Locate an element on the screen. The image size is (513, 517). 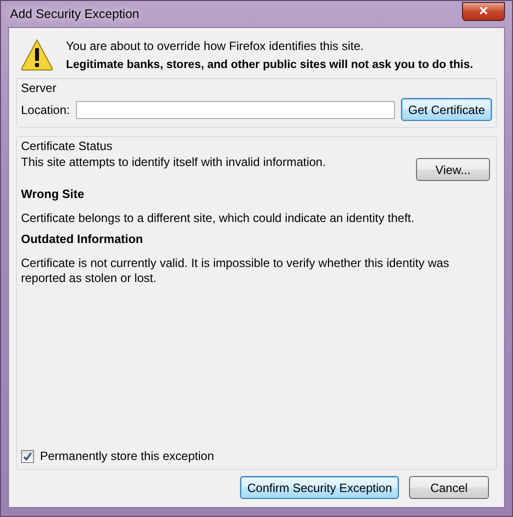
warning-icon is located at coordinates (37, 55).